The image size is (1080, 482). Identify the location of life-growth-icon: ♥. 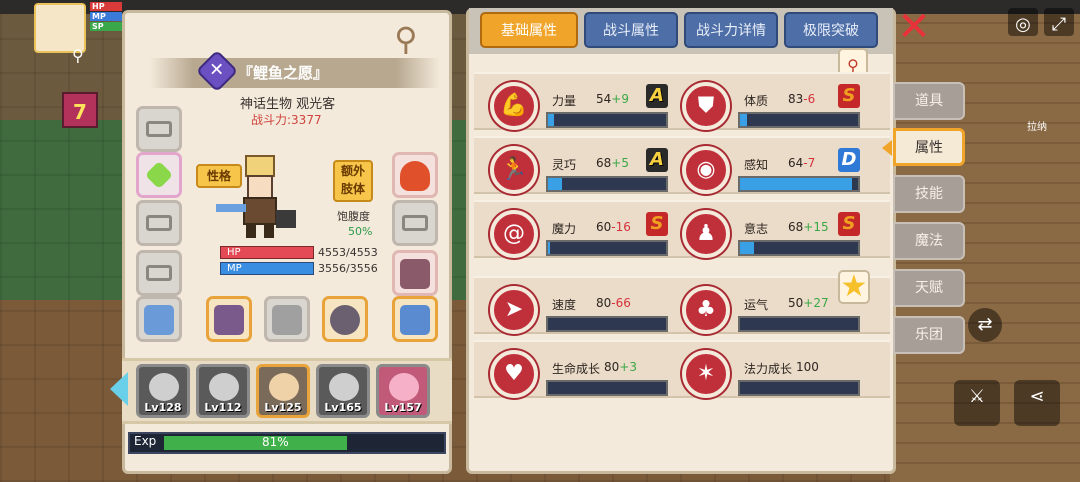
(514, 374).